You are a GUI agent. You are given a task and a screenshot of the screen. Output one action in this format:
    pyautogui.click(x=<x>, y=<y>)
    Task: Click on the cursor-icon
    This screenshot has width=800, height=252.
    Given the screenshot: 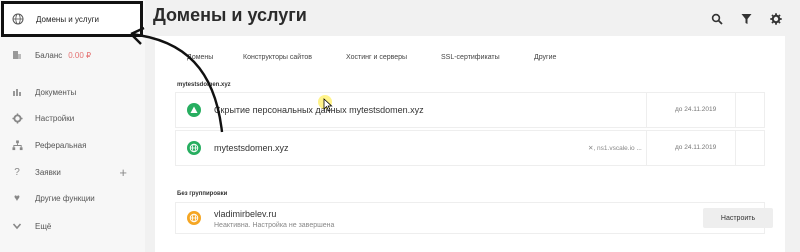 What is the action you would take?
    pyautogui.click(x=328, y=105)
    